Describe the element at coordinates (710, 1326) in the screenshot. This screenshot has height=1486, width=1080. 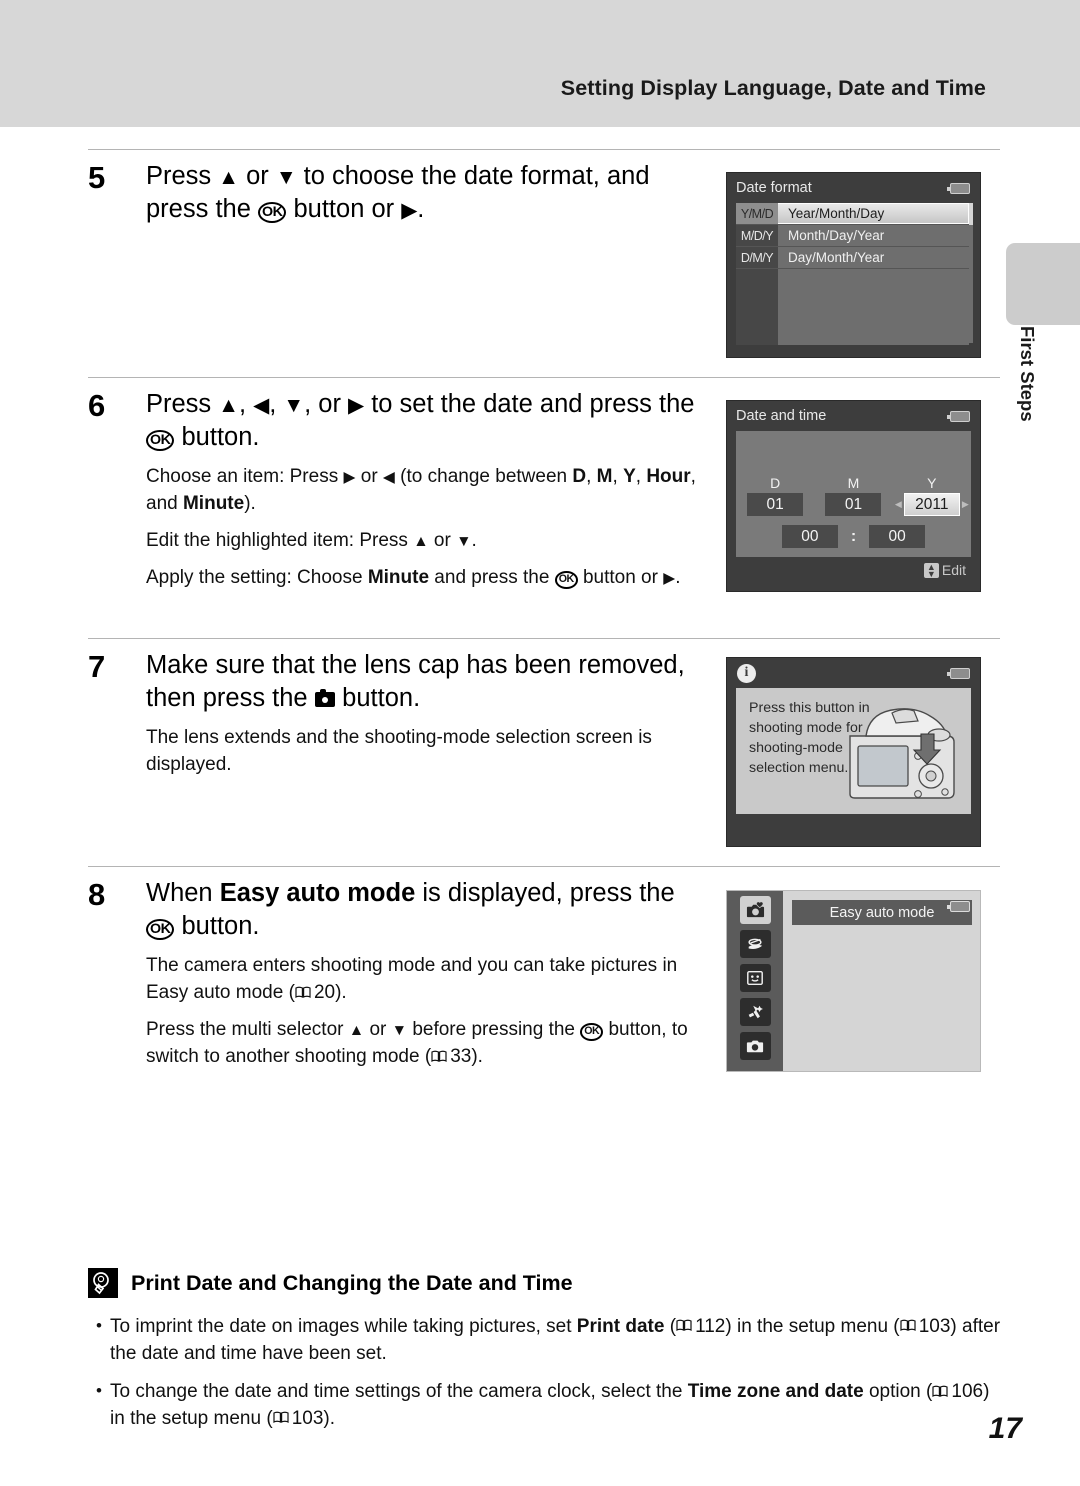
I see `page-reference: 112` at that location.